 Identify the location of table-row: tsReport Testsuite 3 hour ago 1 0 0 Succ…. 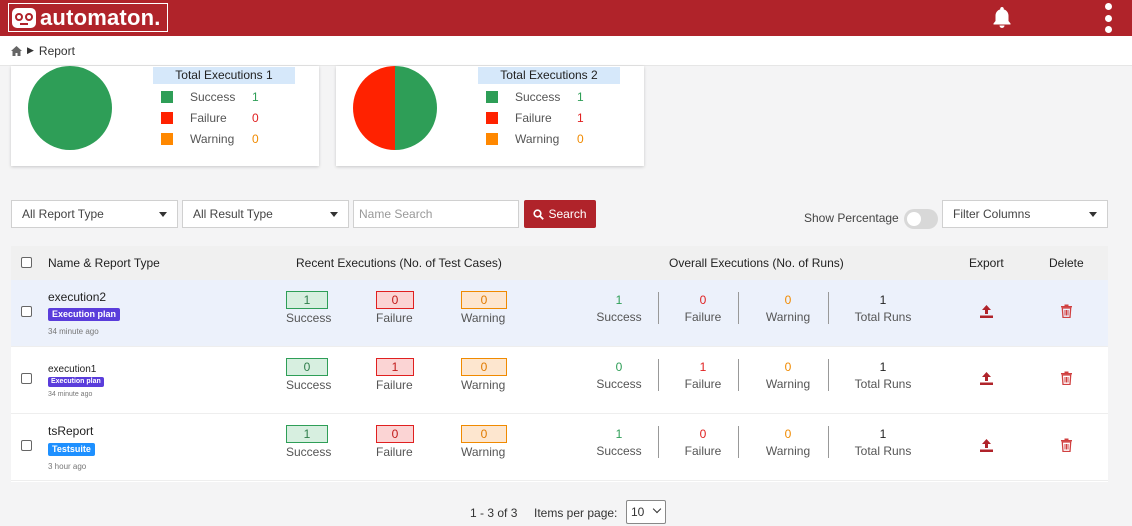
(559, 447).